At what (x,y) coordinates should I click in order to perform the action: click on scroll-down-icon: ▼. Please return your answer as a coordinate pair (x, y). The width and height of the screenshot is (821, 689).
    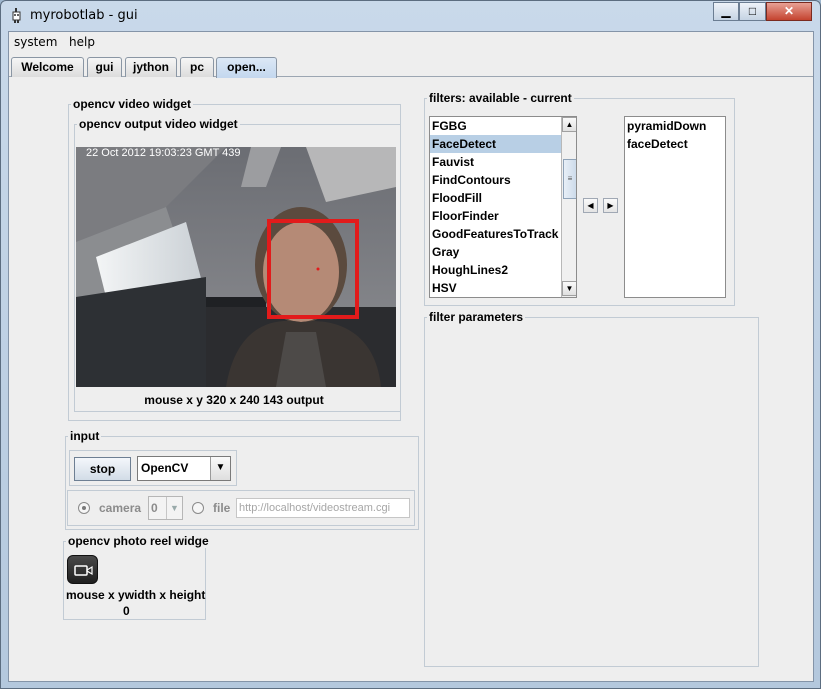
    Looking at the image, I should click on (569, 288).